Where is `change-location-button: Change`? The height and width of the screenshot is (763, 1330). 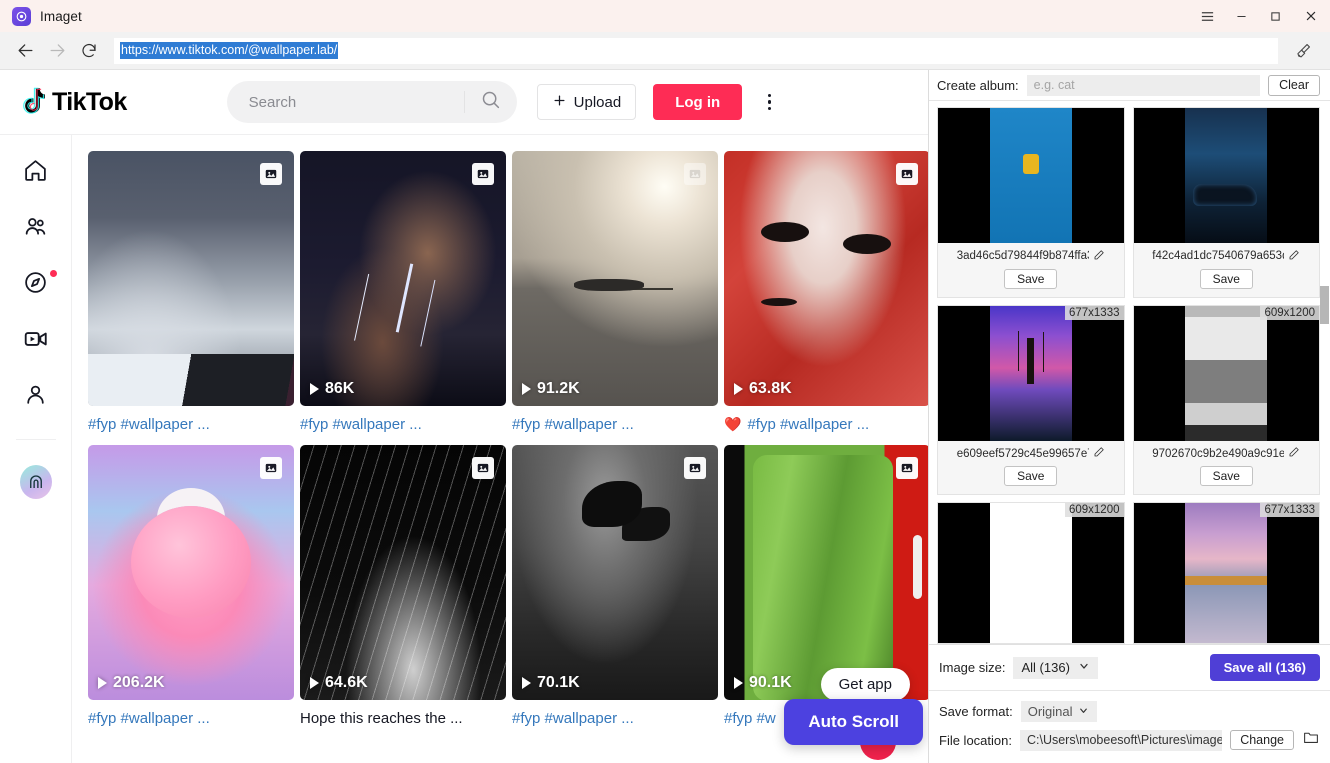 change-location-button: Change is located at coordinates (1262, 740).